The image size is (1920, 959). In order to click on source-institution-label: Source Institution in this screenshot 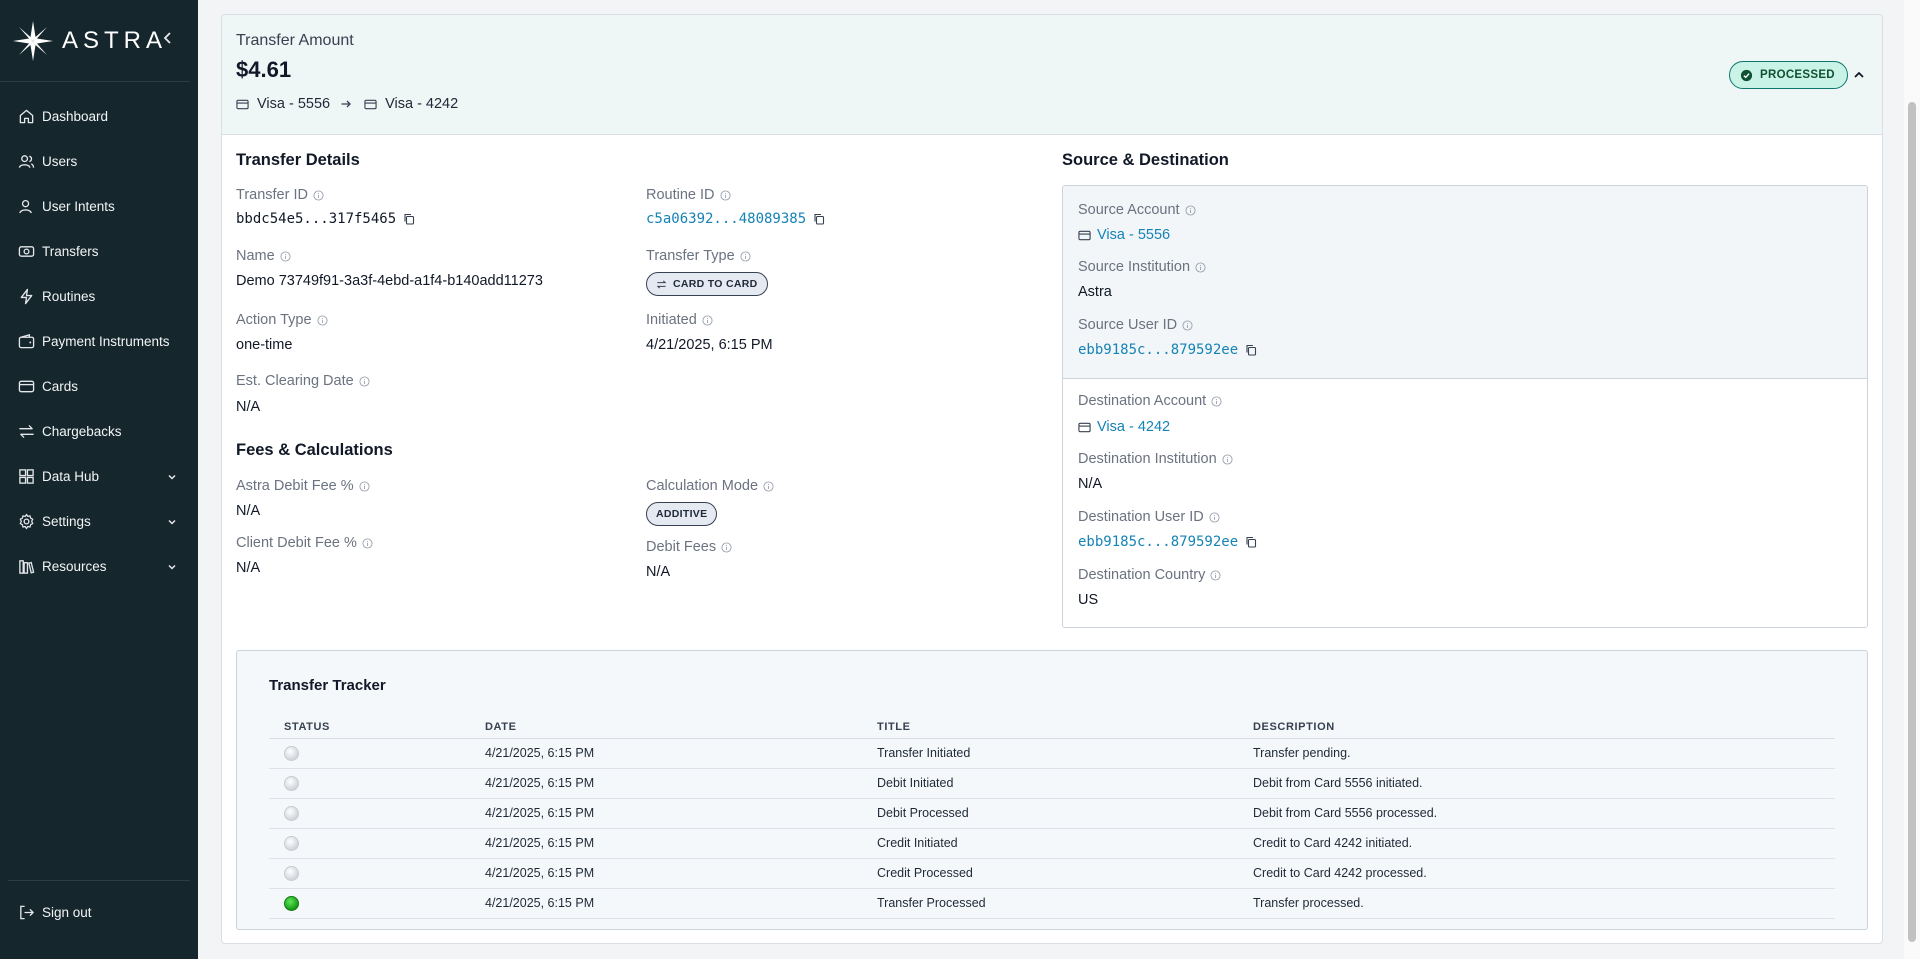, I will do `click(1142, 267)`.